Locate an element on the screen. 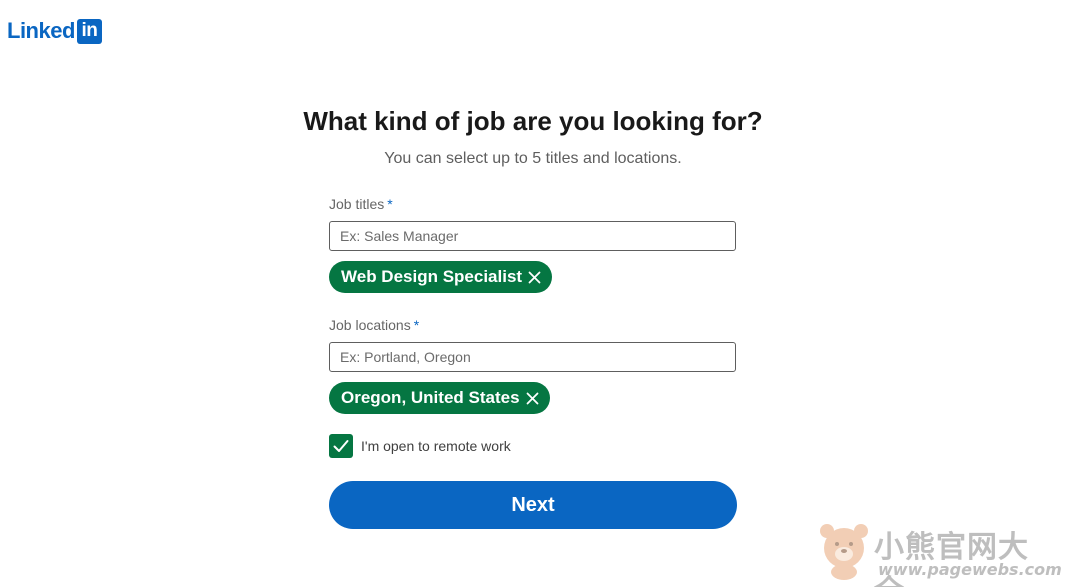  job-title-pill-label: Web Design Specialist is located at coordinates (432, 276).